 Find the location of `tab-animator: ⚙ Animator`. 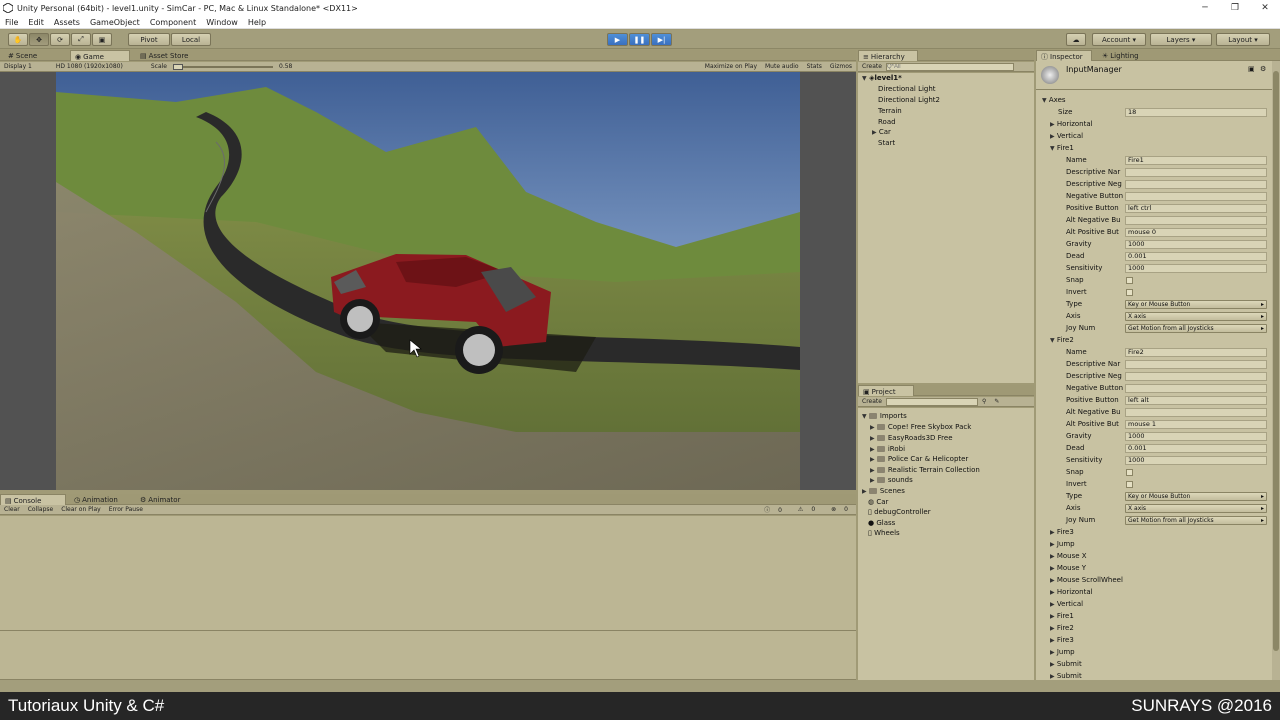

tab-animator: ⚙ Animator is located at coordinates (160, 499).